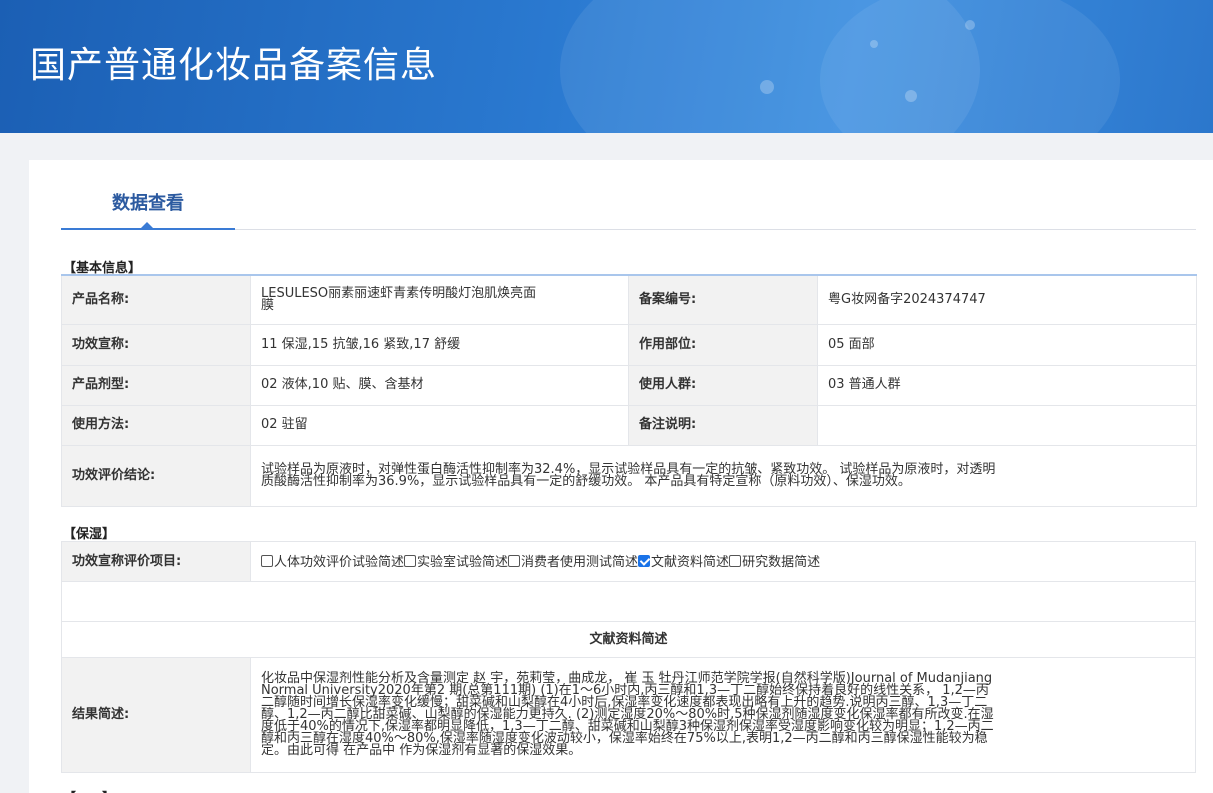 The height and width of the screenshot is (793, 1213). Describe the element at coordinates (723, 385) in the screenshot. I see `target-group-label: 使用人群:` at that location.